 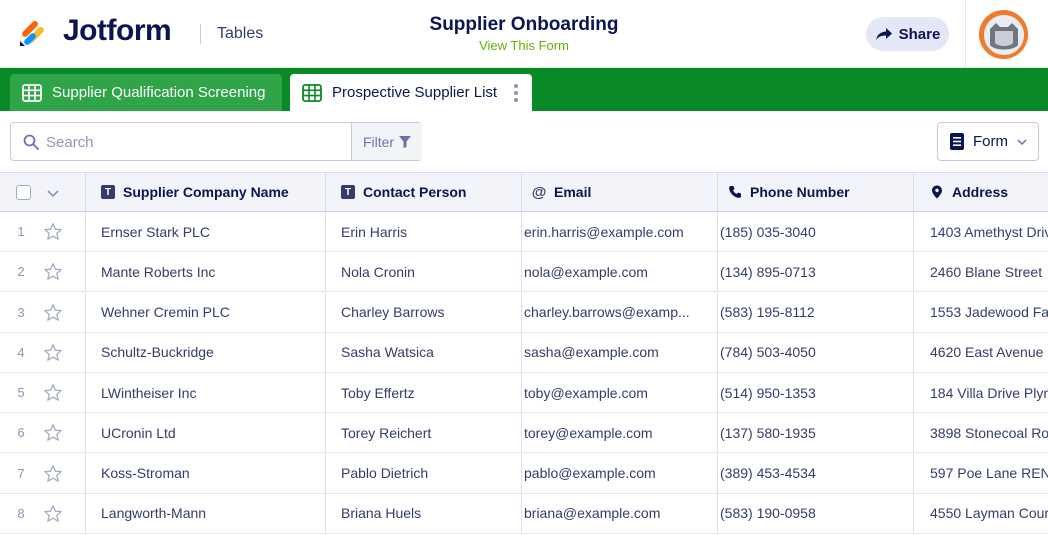 I want to click on cell-text: Erin Harris, so click(x=374, y=231).